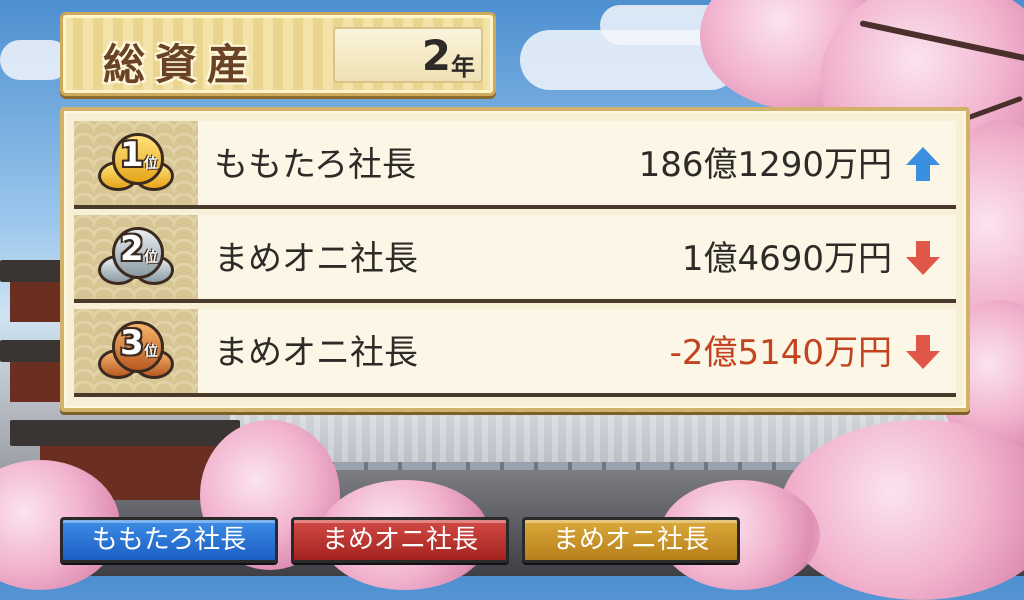 Image resolution: width=1024 pixels, height=600 pixels. I want to click on player-button-momotaro: ももたろ社長, so click(169, 540).